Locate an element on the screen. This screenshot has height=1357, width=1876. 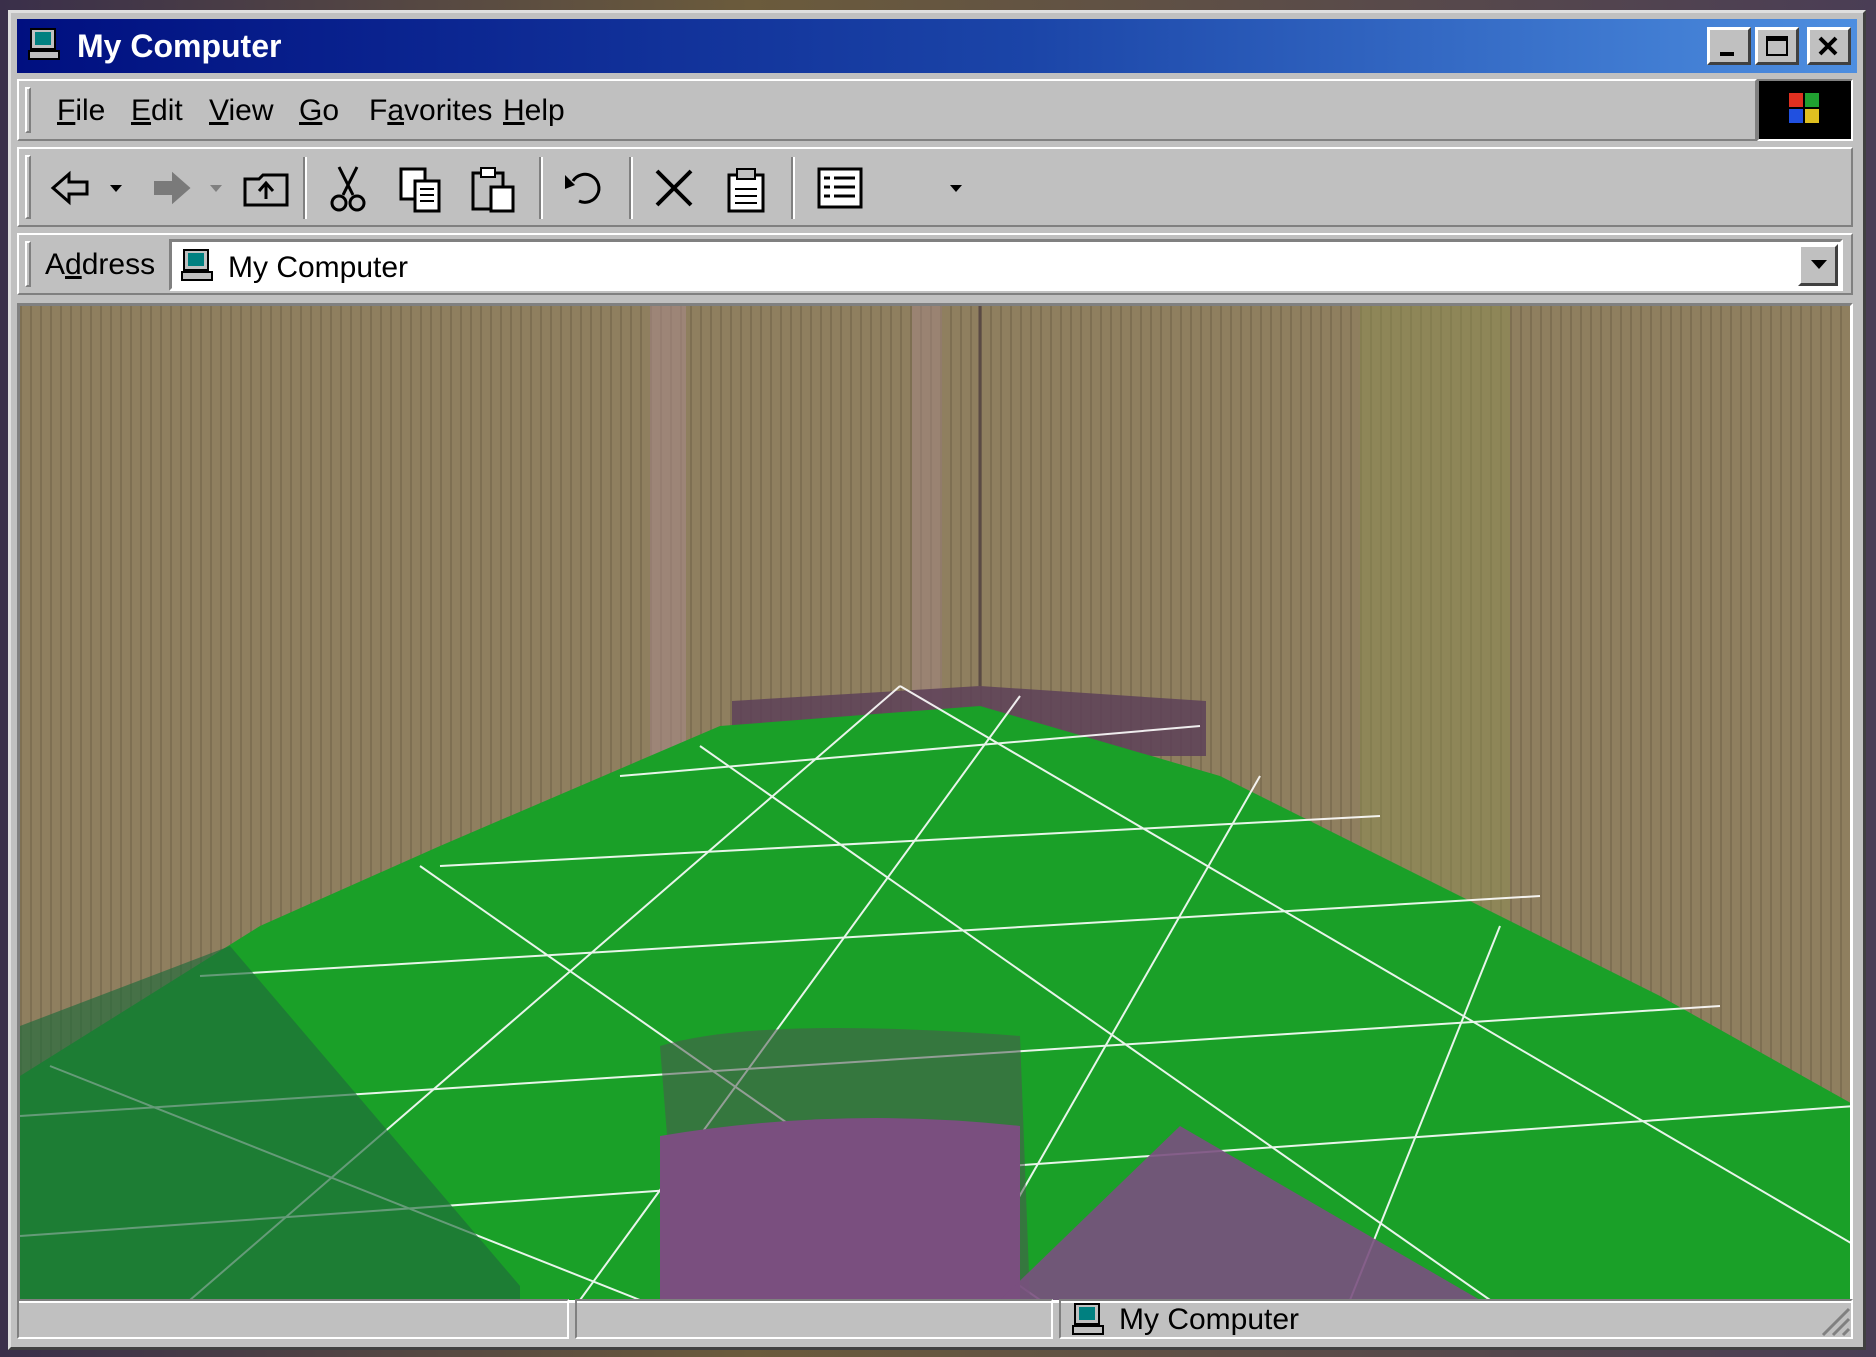
menu-edit-label: dit is located at coordinates (167, 110).